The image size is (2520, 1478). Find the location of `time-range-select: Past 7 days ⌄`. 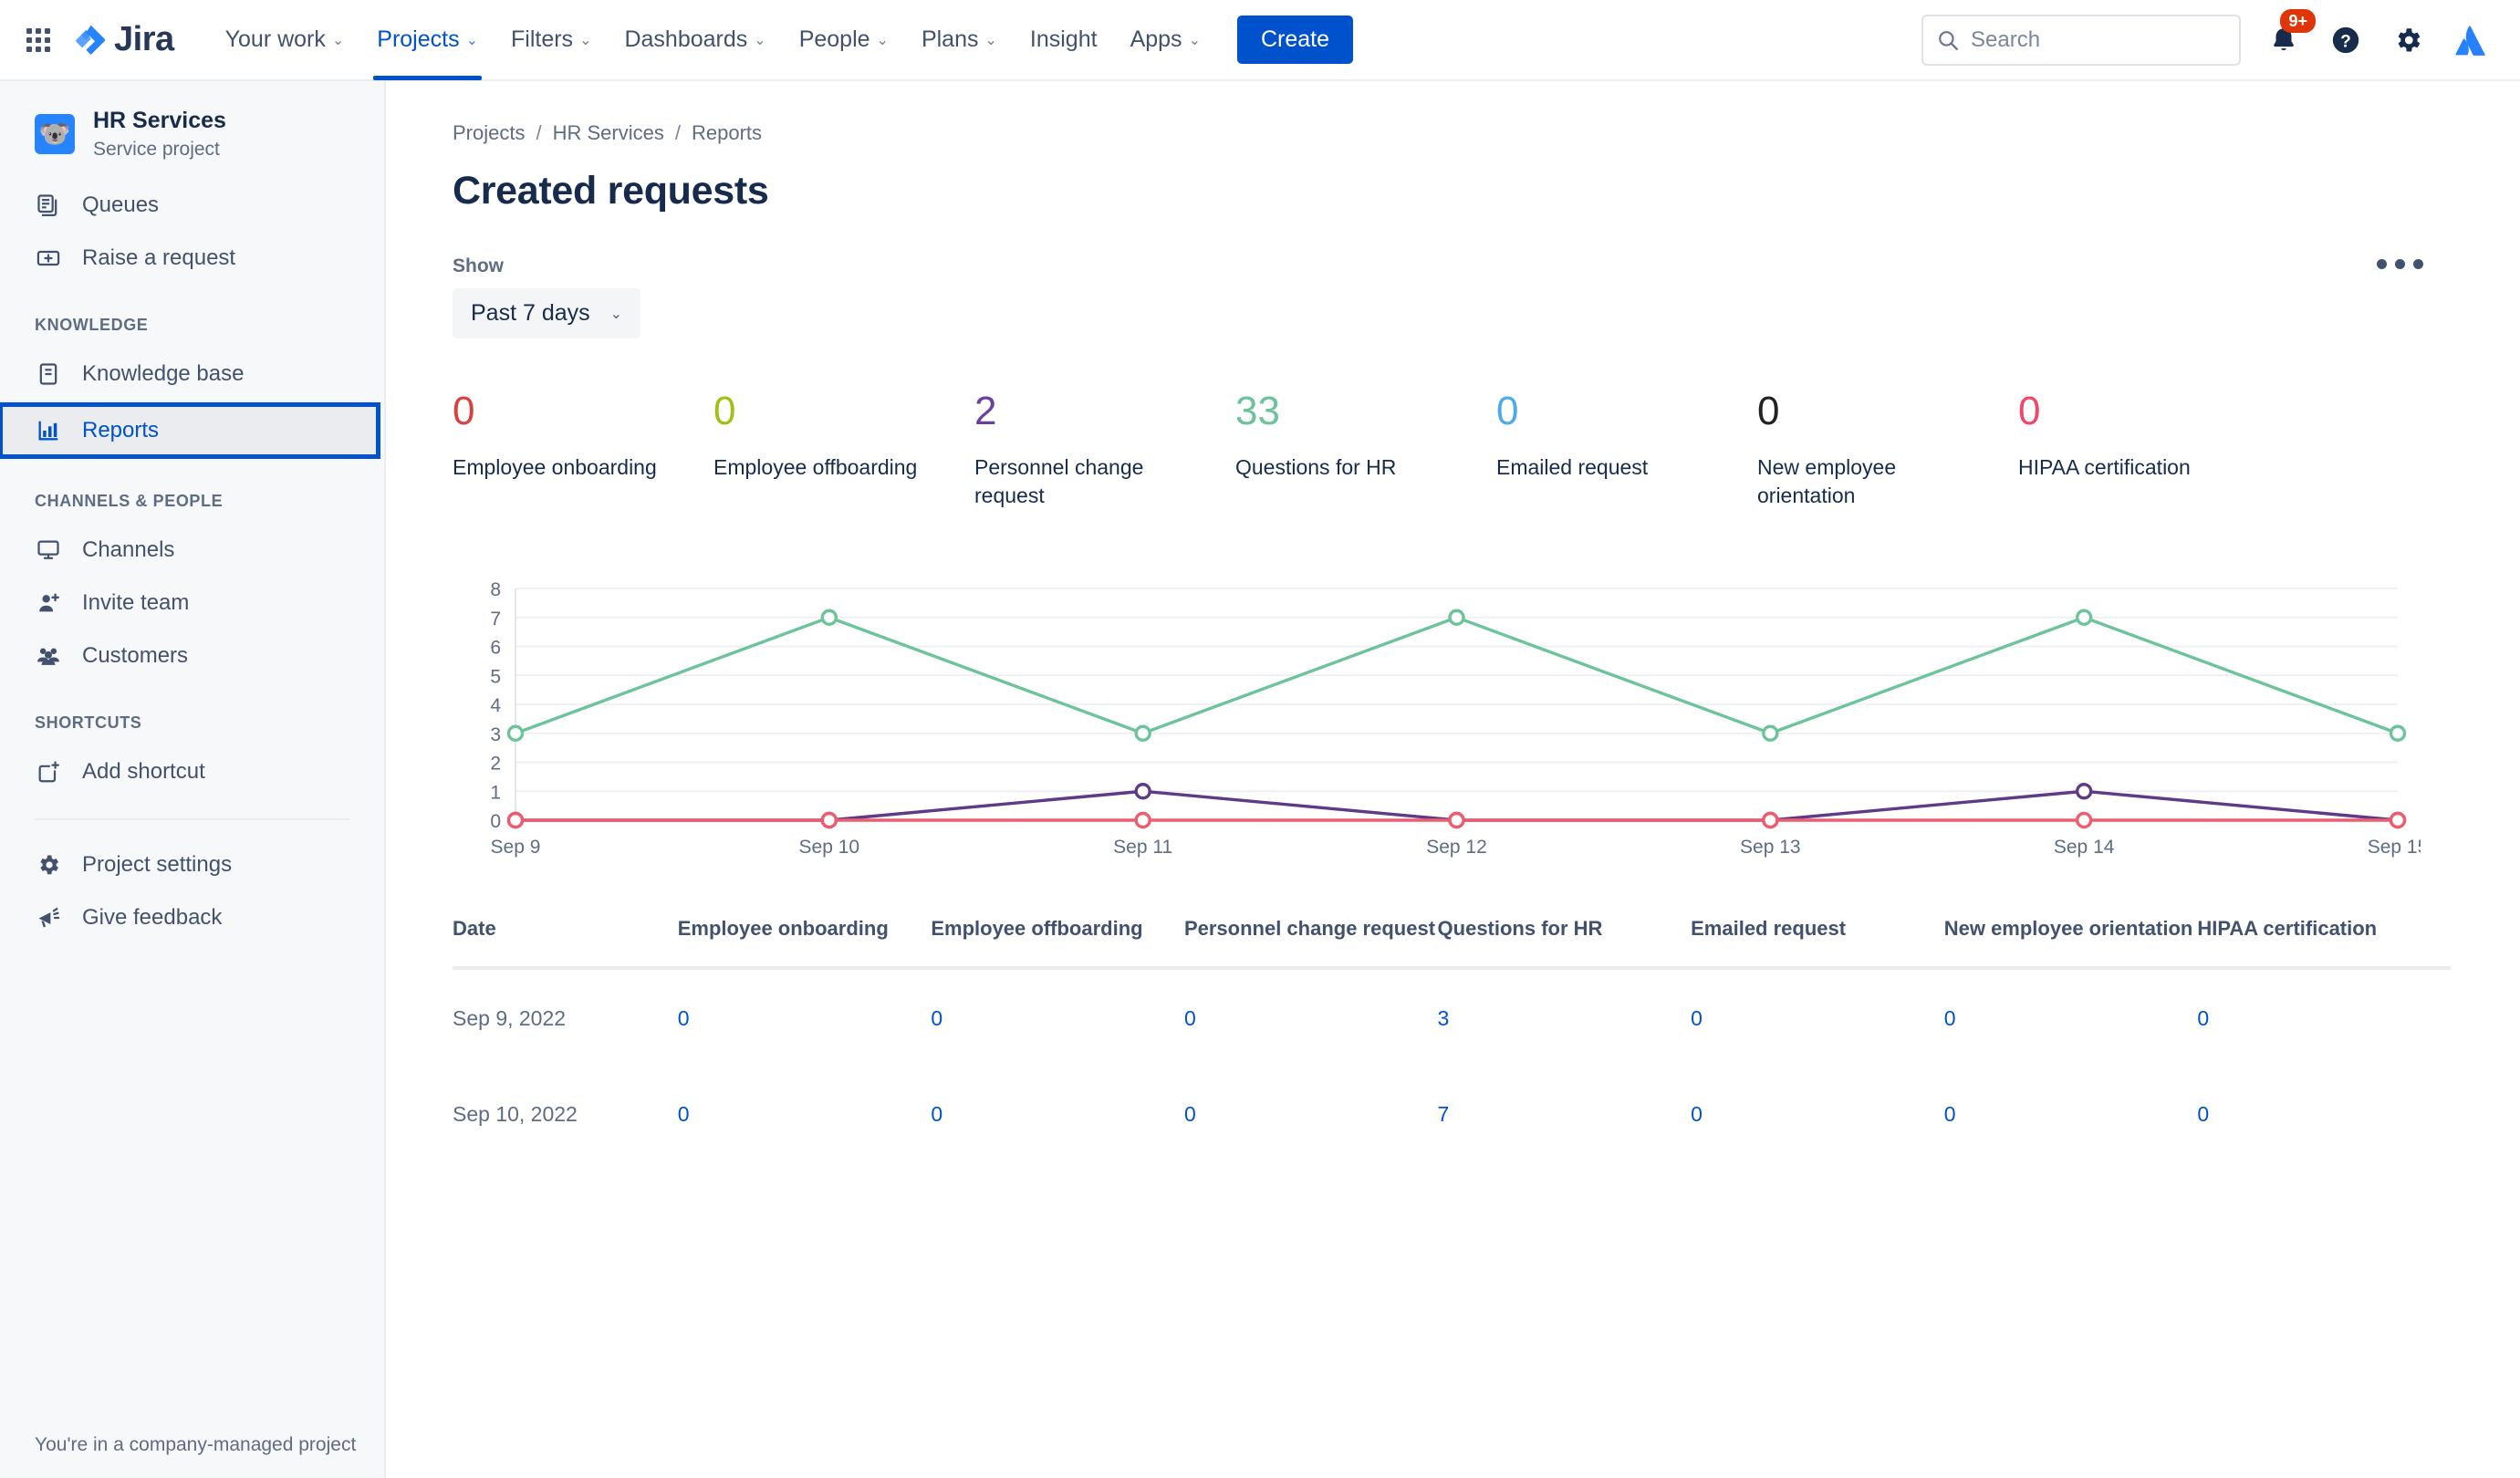

time-range-select: Past 7 days ⌄ is located at coordinates (547, 313).